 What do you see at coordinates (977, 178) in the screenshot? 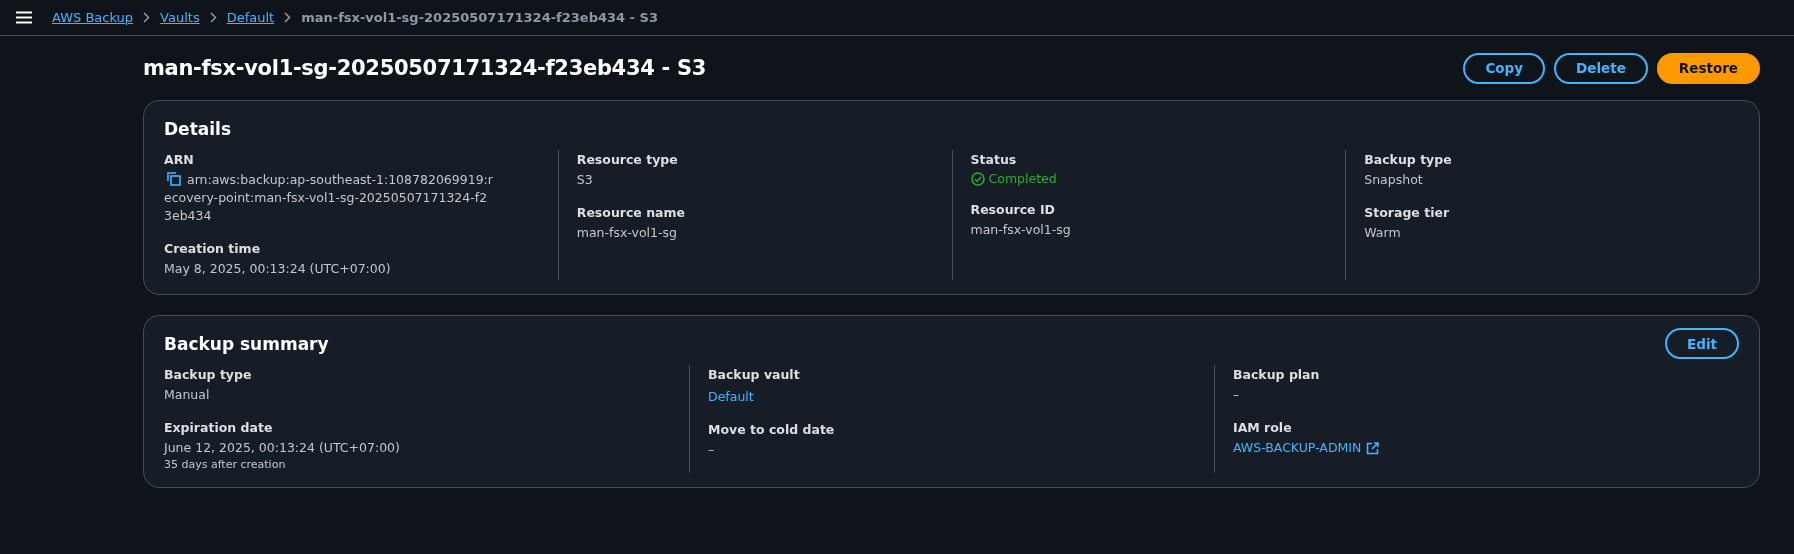
I see `check-circle-icon` at bounding box center [977, 178].